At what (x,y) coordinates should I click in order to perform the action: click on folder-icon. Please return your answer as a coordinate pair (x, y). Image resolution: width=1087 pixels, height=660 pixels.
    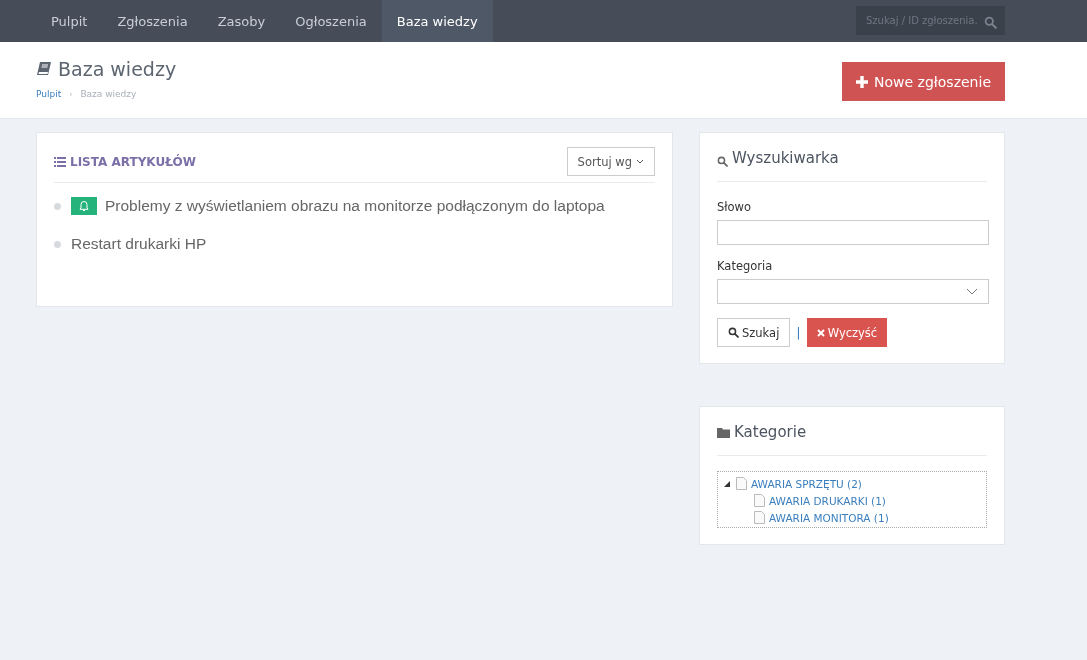
    Looking at the image, I should click on (723, 432).